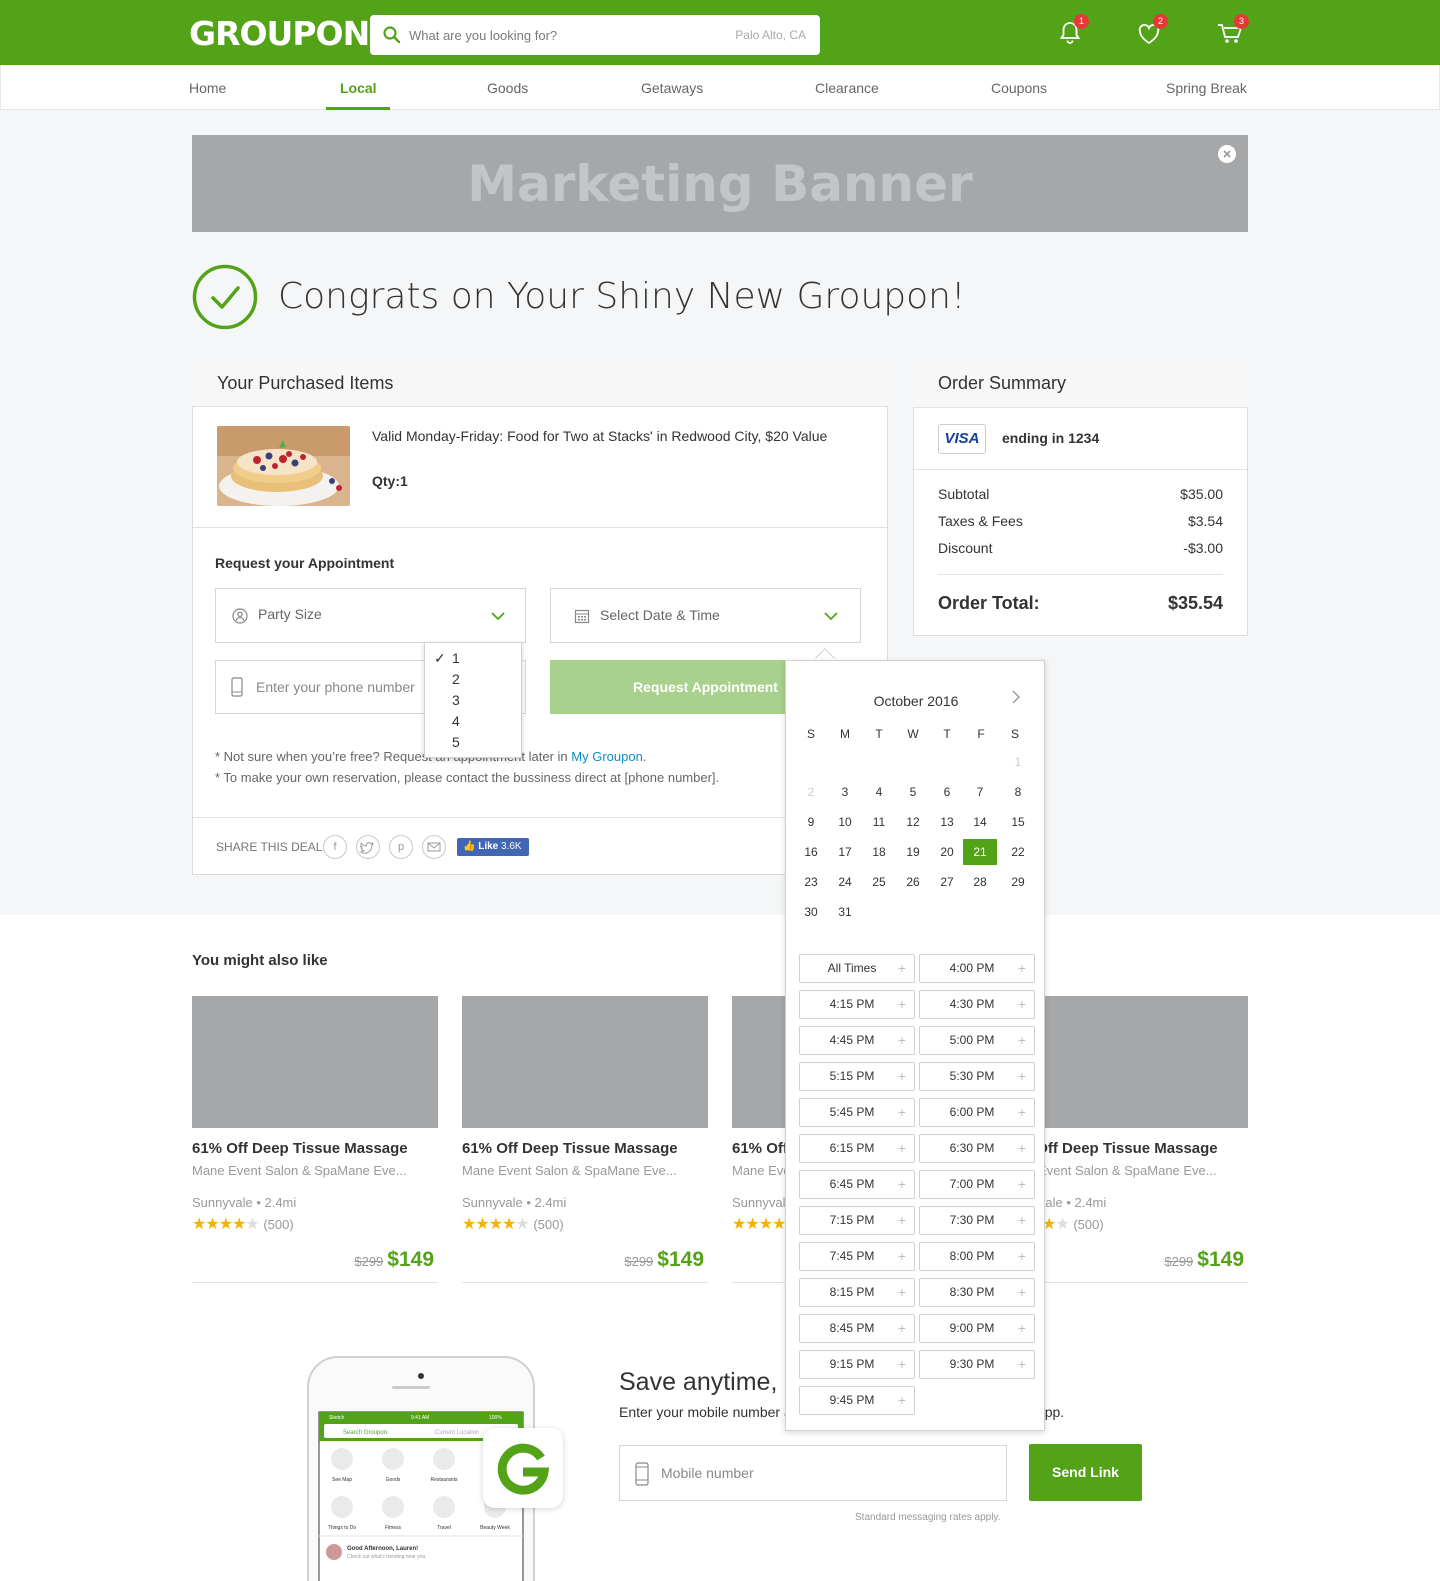  What do you see at coordinates (672, 88) in the screenshot?
I see `nav-getaways: Getaways` at bounding box center [672, 88].